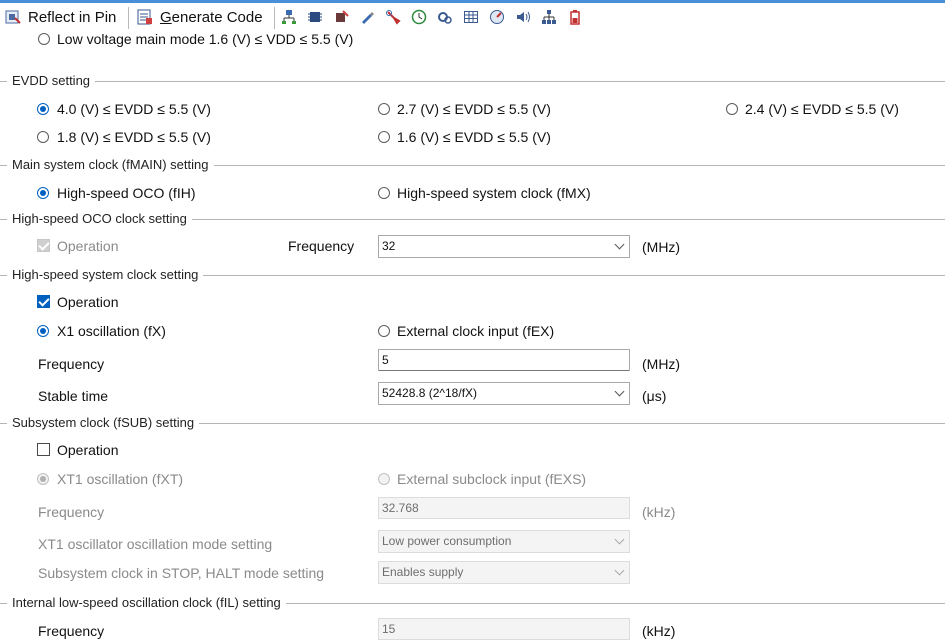 Image resolution: width=945 pixels, height=640 pixels. I want to click on ls-frequency-unit: (kHz), so click(659, 631).